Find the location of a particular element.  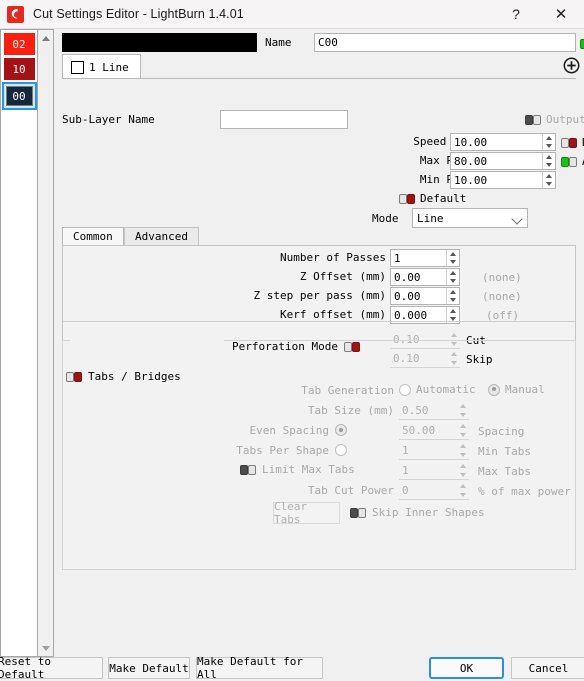

tabs-bridges-toggle is located at coordinates (74, 376).